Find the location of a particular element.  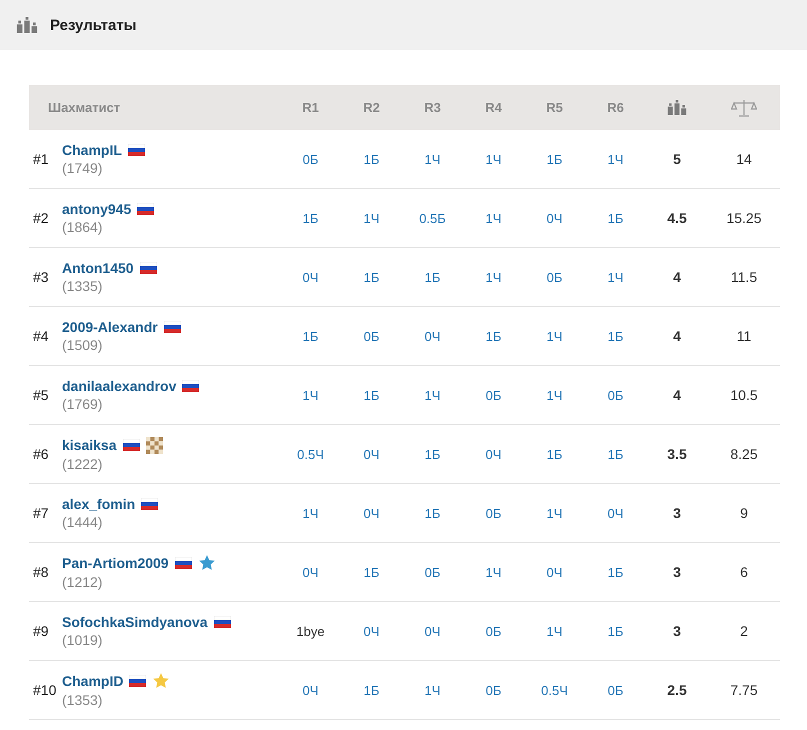

player-name-link: Pan-Artiom2009 is located at coordinates (115, 563).